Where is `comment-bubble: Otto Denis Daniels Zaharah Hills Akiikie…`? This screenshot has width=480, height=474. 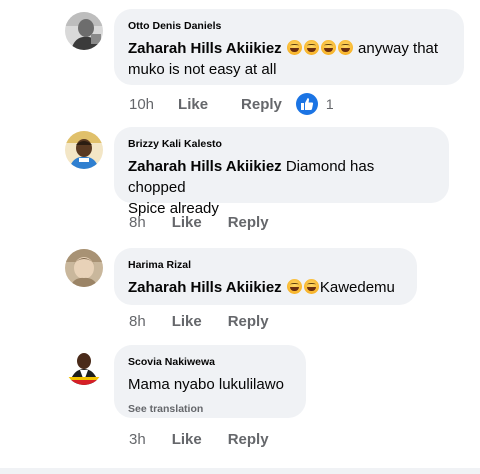
comment-bubble: Otto Denis Daniels Zaharah Hills Akiikie… is located at coordinates (289, 47).